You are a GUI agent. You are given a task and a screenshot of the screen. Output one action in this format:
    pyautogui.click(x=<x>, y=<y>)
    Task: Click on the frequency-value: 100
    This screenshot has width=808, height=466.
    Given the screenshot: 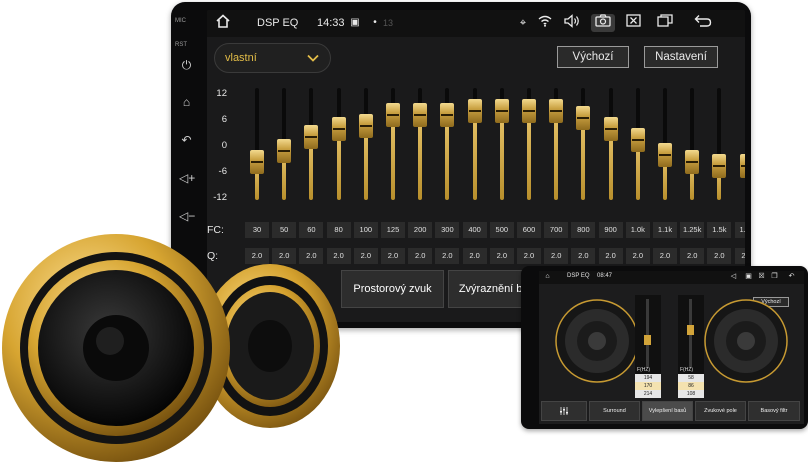 What is the action you would take?
    pyautogui.click(x=365, y=230)
    